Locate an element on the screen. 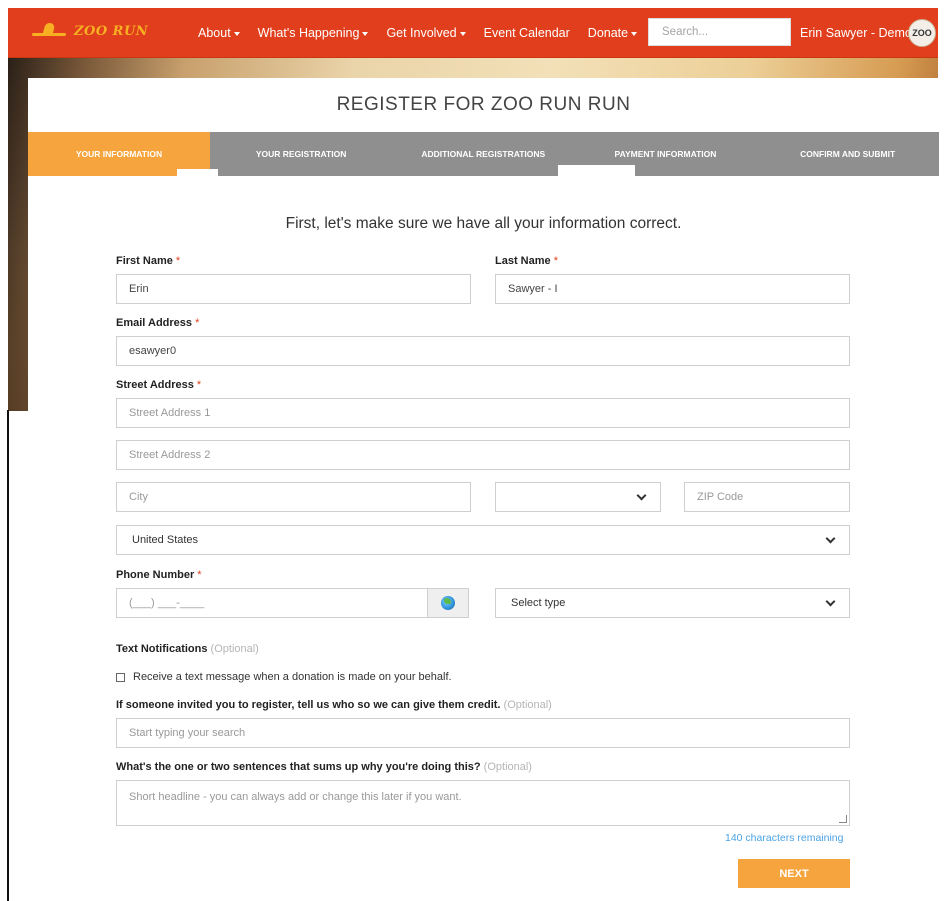 The image size is (946, 901). nav-event-calendar: Event Calendar is located at coordinates (527, 33).